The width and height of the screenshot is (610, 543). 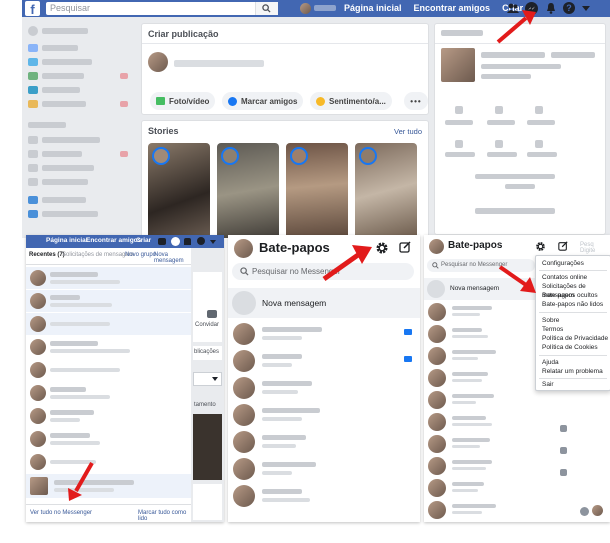 I want to click on people-icon, so click(x=212, y=314).